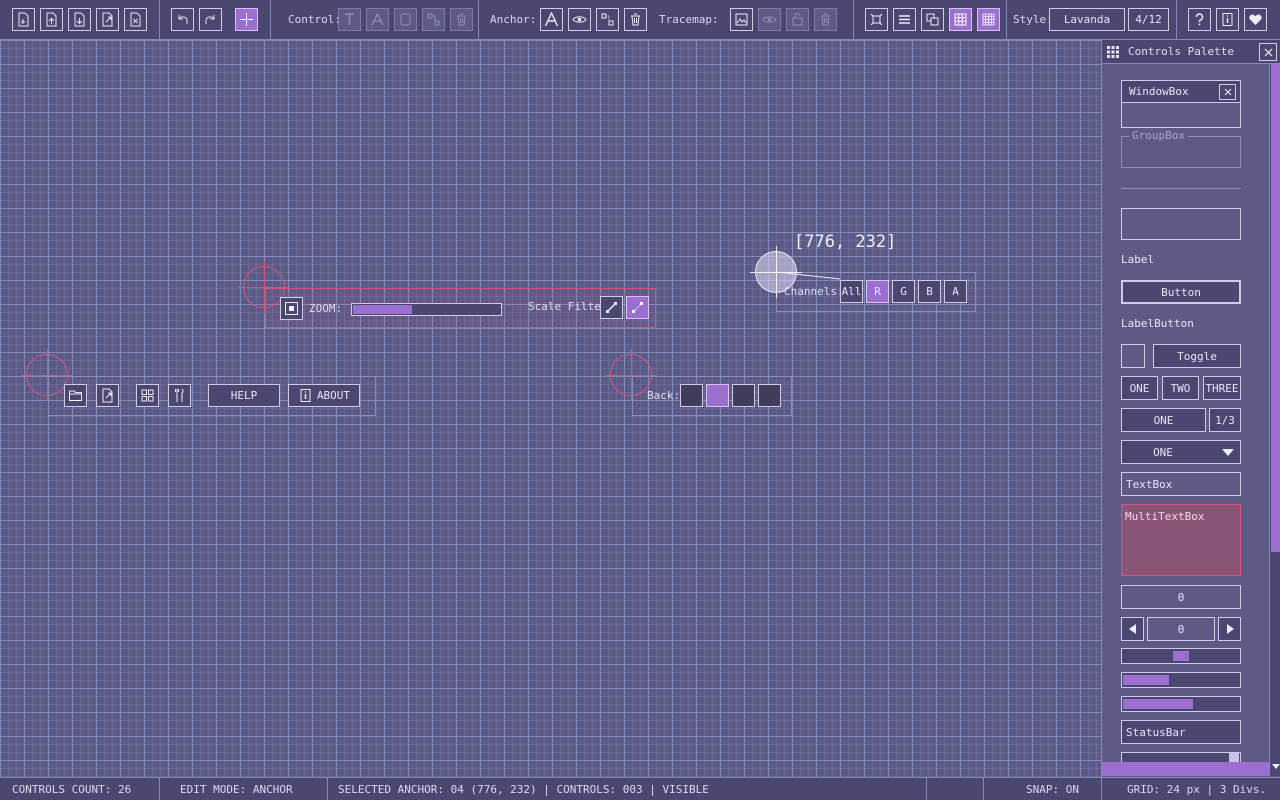  What do you see at coordinates (1139, 388) in the screenshot?
I see `palette-togglegroup-one: ONE` at bounding box center [1139, 388].